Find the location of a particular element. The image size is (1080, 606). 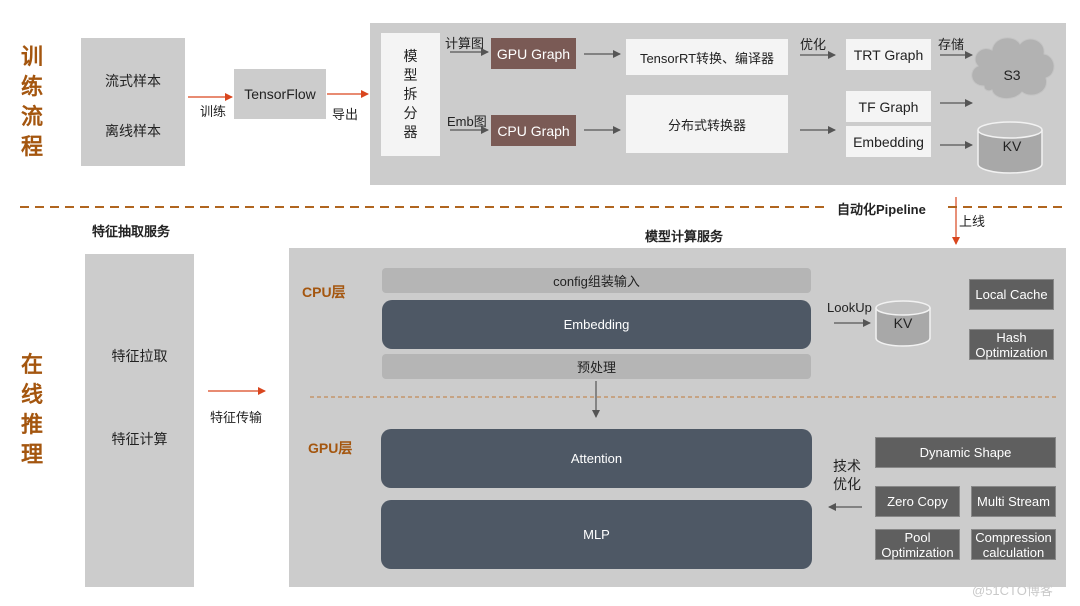

train-label: 训练 is located at coordinates (213, 111).